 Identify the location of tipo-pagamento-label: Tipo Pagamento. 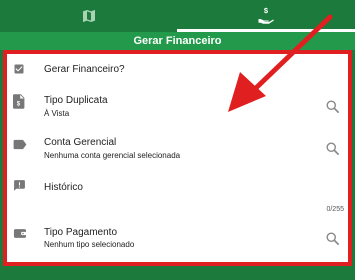
(81, 232).